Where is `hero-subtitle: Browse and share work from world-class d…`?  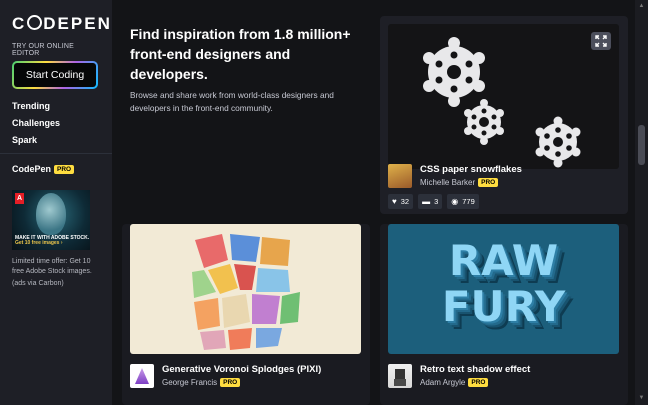
hero-subtitle: Browse and share work from world-class d… is located at coordinates (232, 101).